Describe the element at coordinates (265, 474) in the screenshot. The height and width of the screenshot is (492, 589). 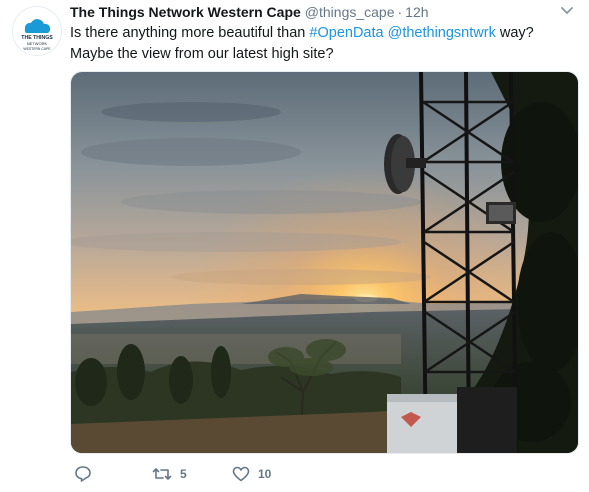
I see `like-count: 10` at that location.